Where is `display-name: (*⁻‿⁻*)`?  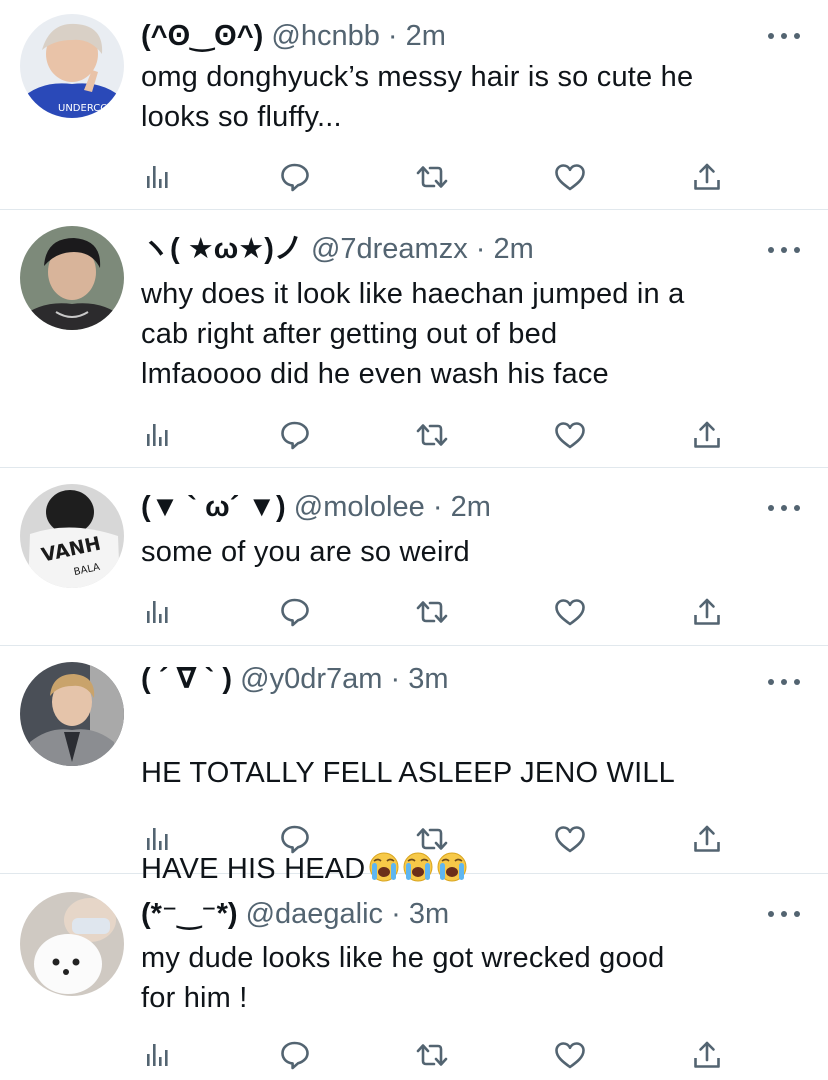 display-name: (*⁻‿⁻*) is located at coordinates (189, 914).